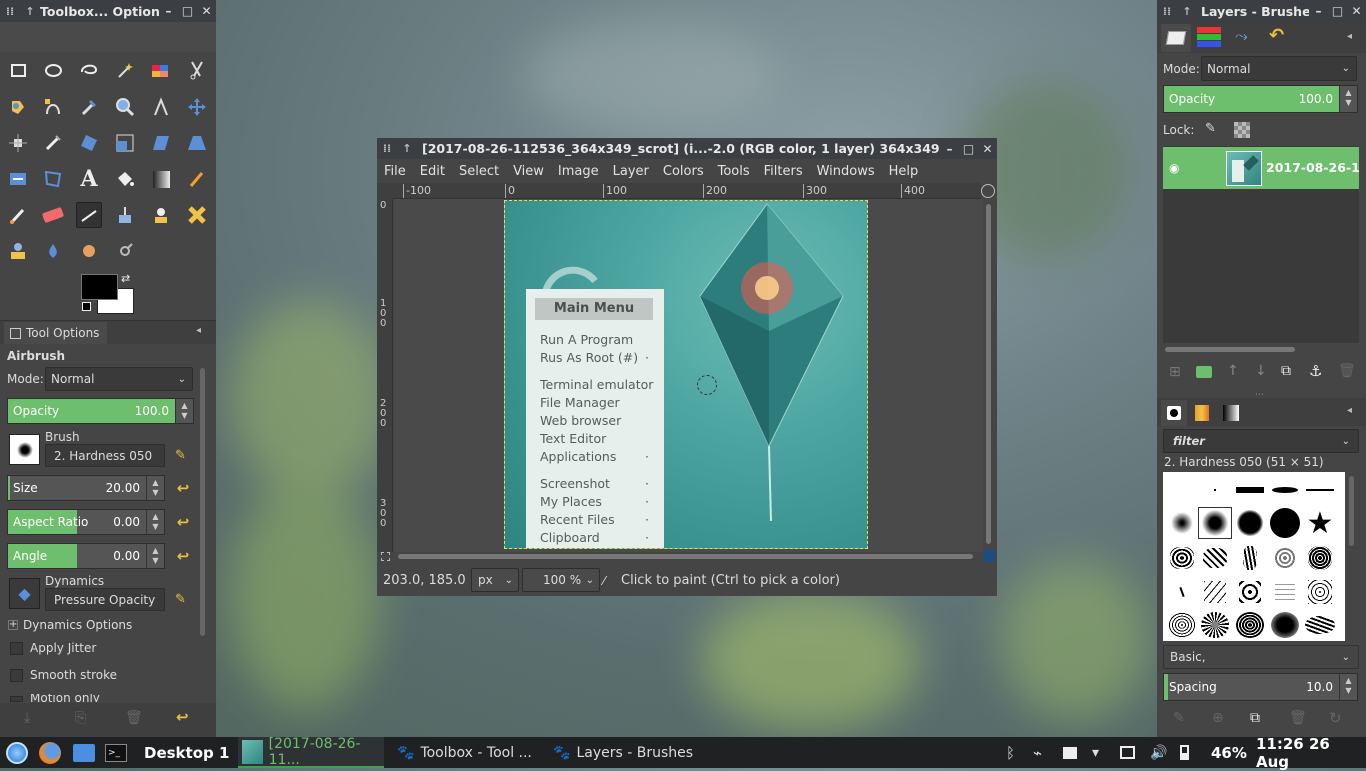  I want to click on new-layer-icon: ⊞, so click(1175, 372).